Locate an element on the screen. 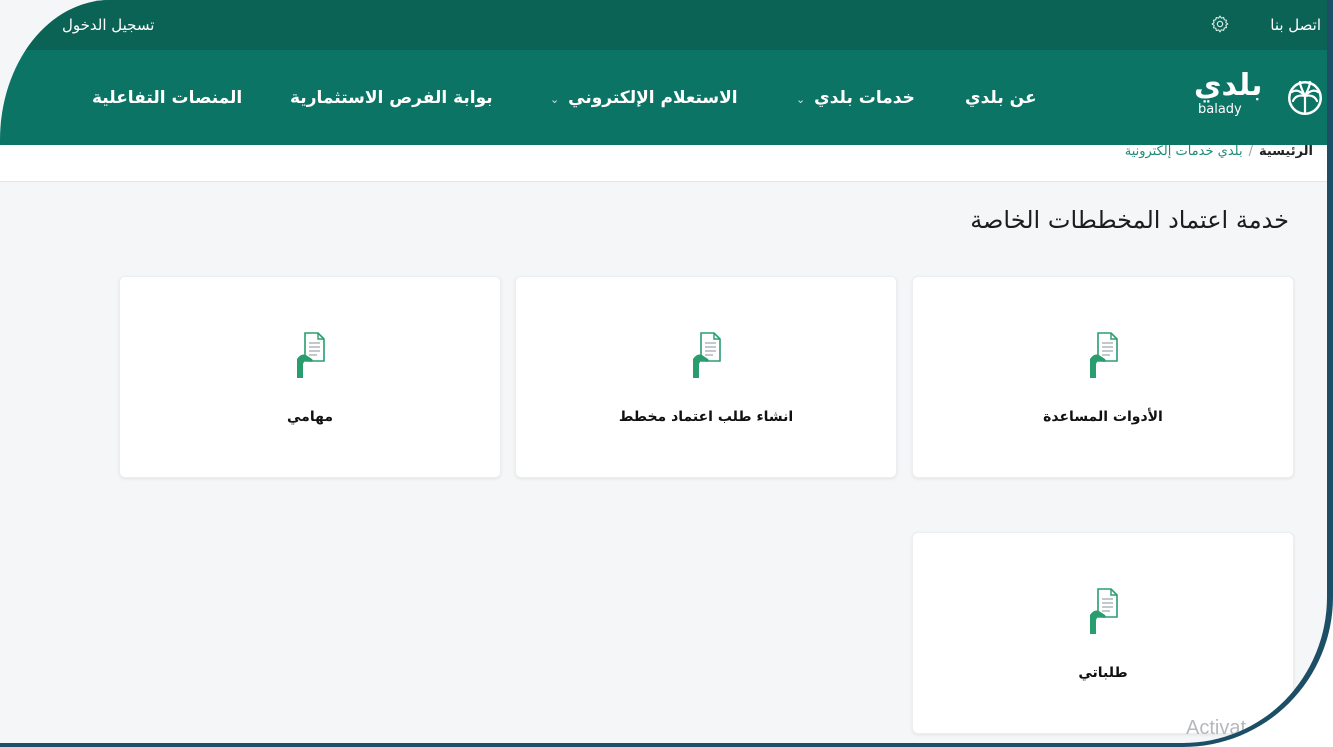 Image resolution: width=1333 pixels, height=747 pixels. logo-latin: balady is located at coordinates (1220, 109).